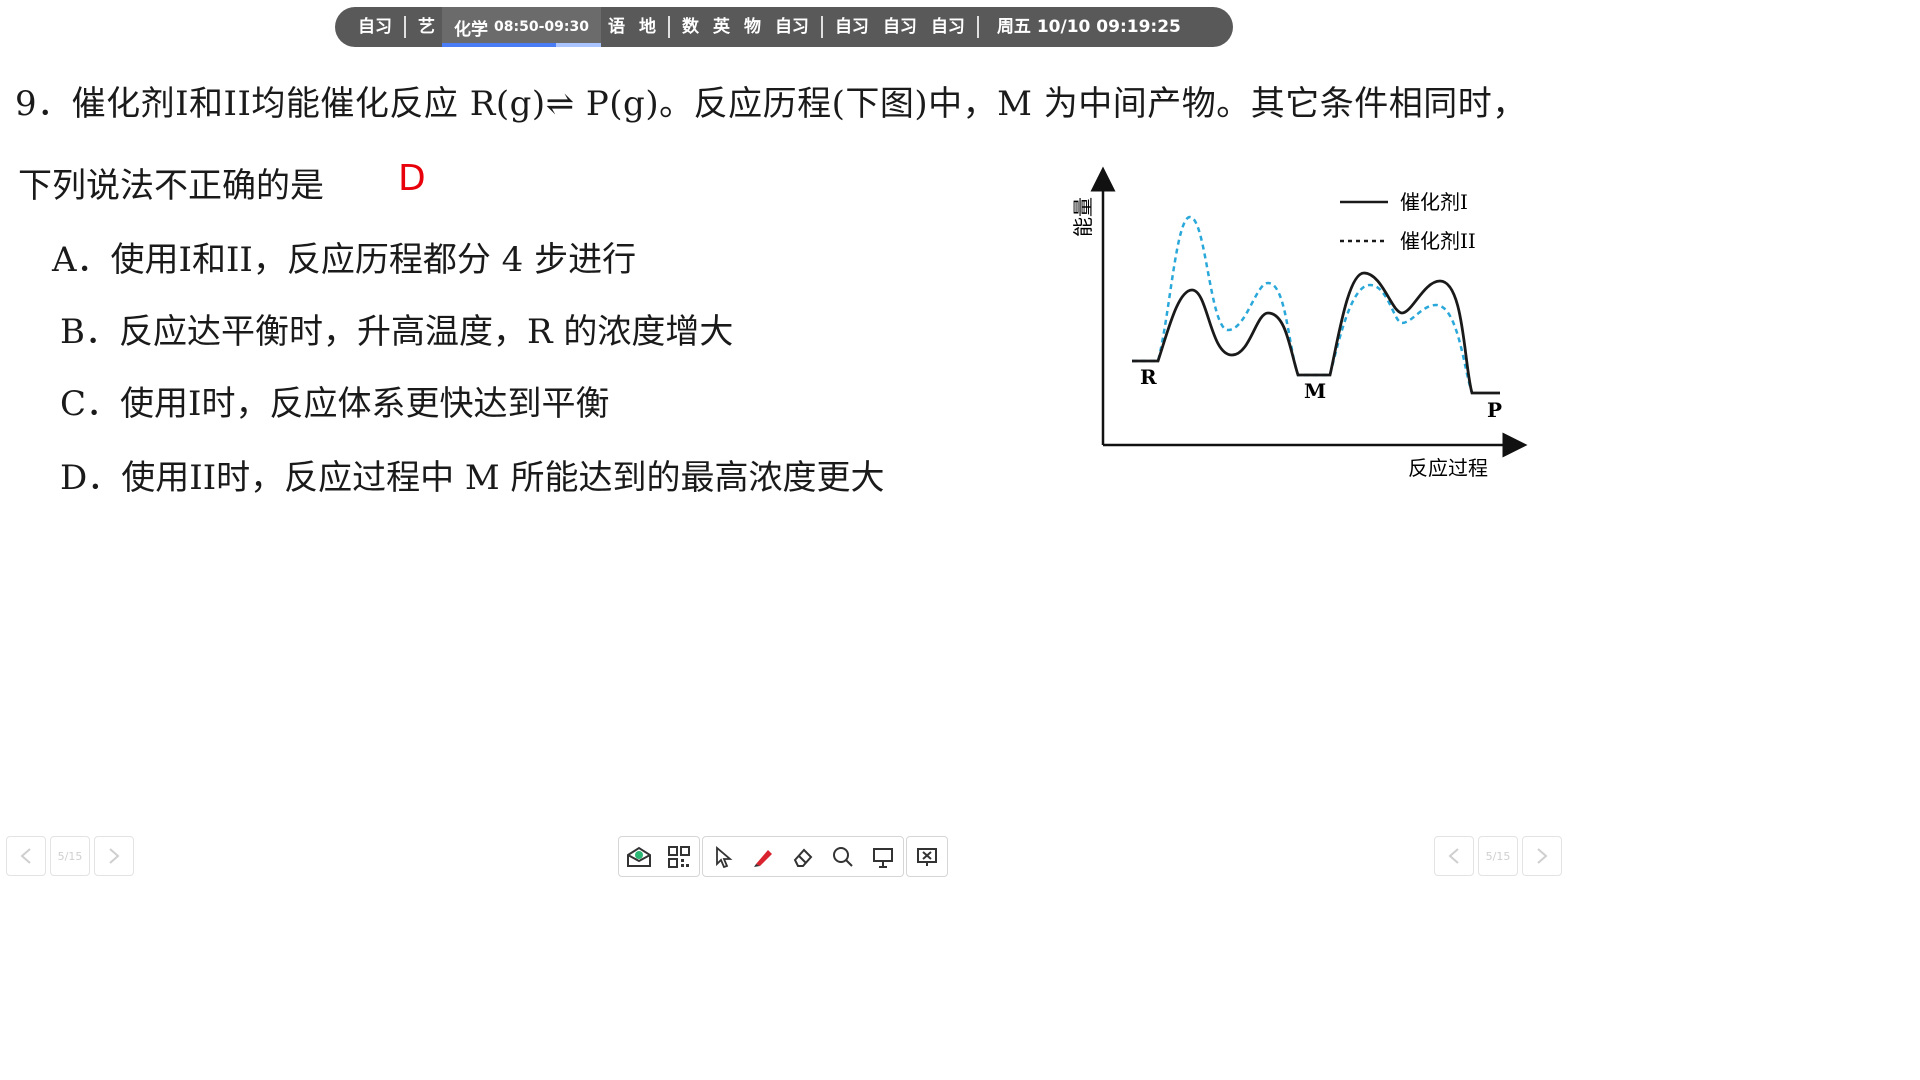 The image size is (1920, 1080). I want to click on schedule-slot: 英, so click(721, 27).